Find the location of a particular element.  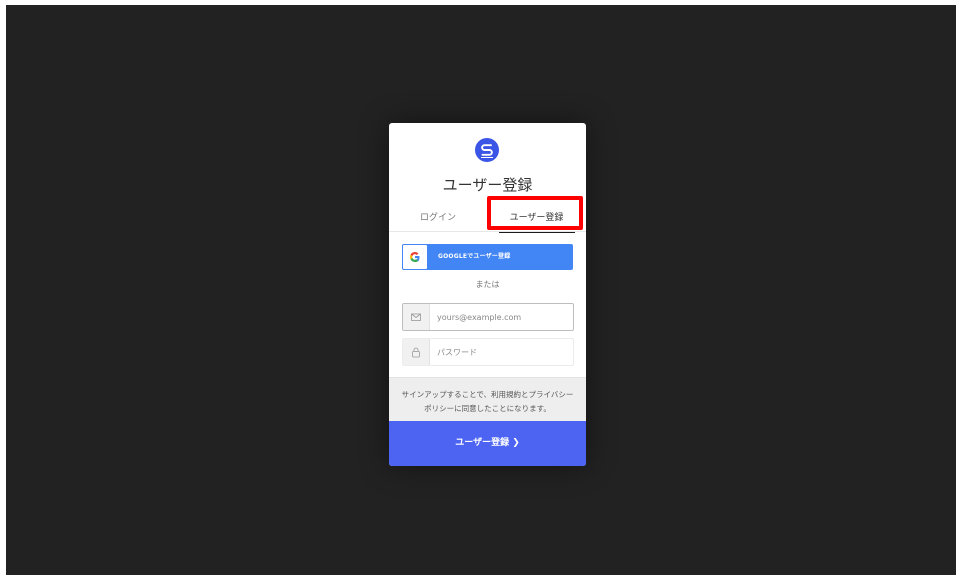

envelope-icon-box is located at coordinates (416, 317).